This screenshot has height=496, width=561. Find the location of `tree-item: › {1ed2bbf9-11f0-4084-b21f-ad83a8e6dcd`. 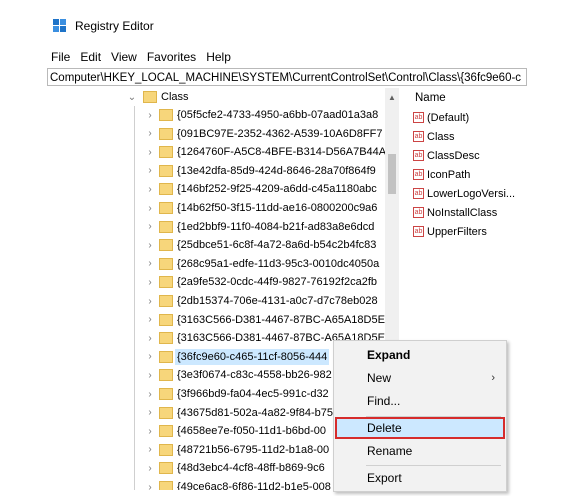

tree-item: › {1ed2bbf9-11f0-4084-b21f-ad83a8e6dcd is located at coordinates (216, 227).